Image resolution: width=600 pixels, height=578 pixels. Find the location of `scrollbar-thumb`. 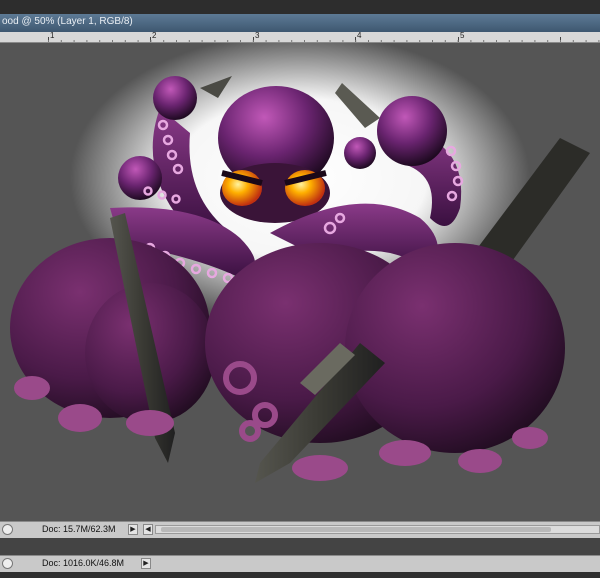

scrollbar-thumb is located at coordinates (356, 529).